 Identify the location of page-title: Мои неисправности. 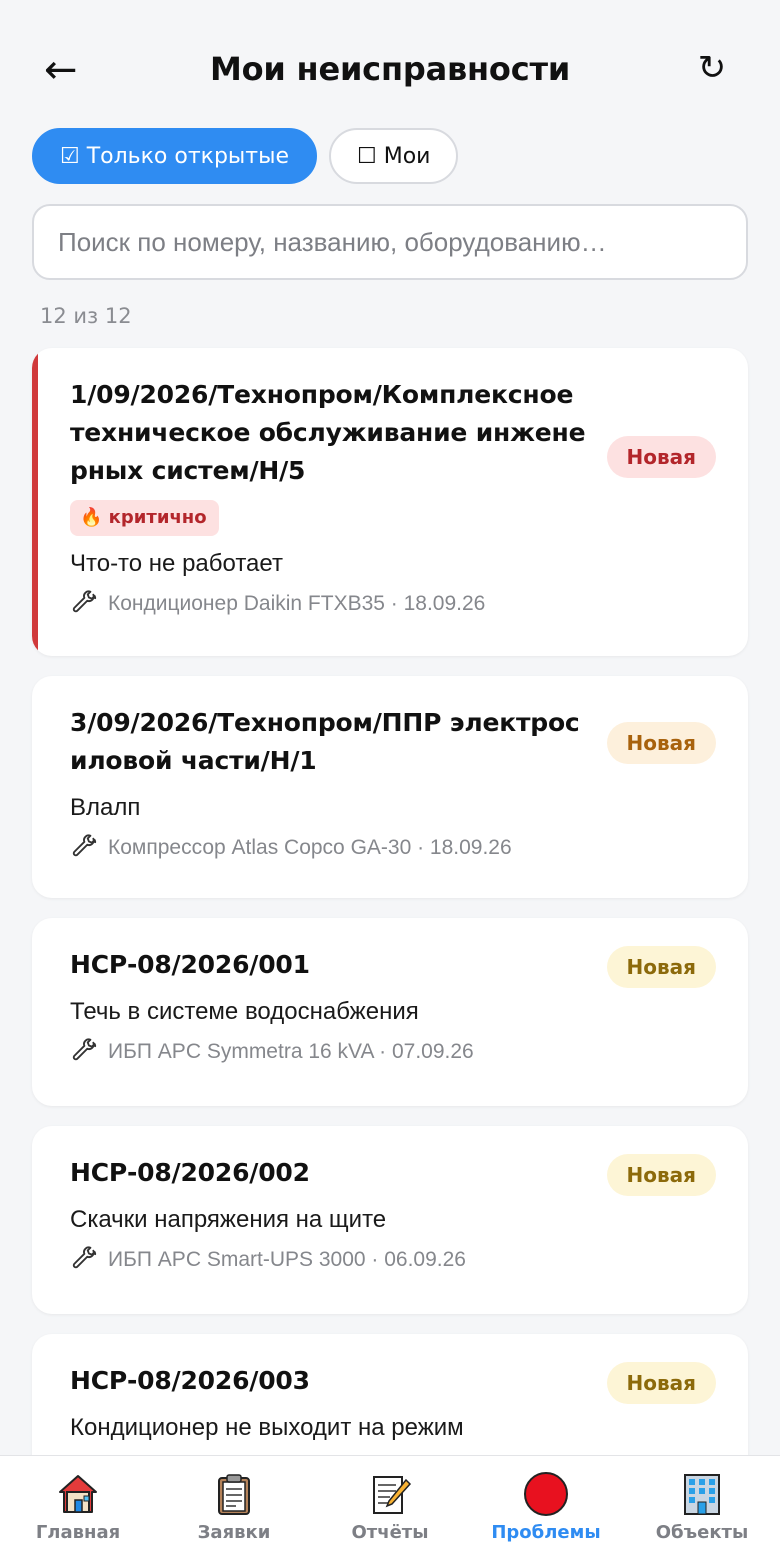
(390, 69).